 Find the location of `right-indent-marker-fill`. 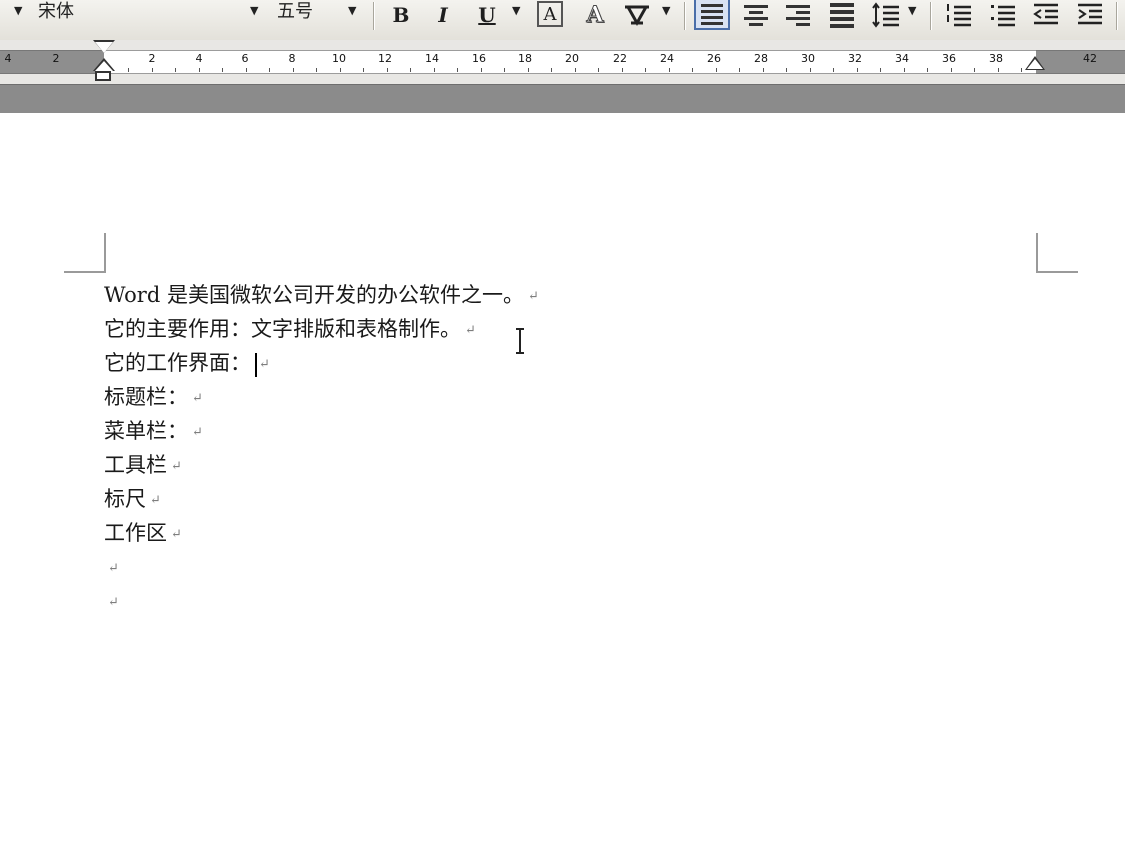

right-indent-marker-fill is located at coordinates (1035, 64).